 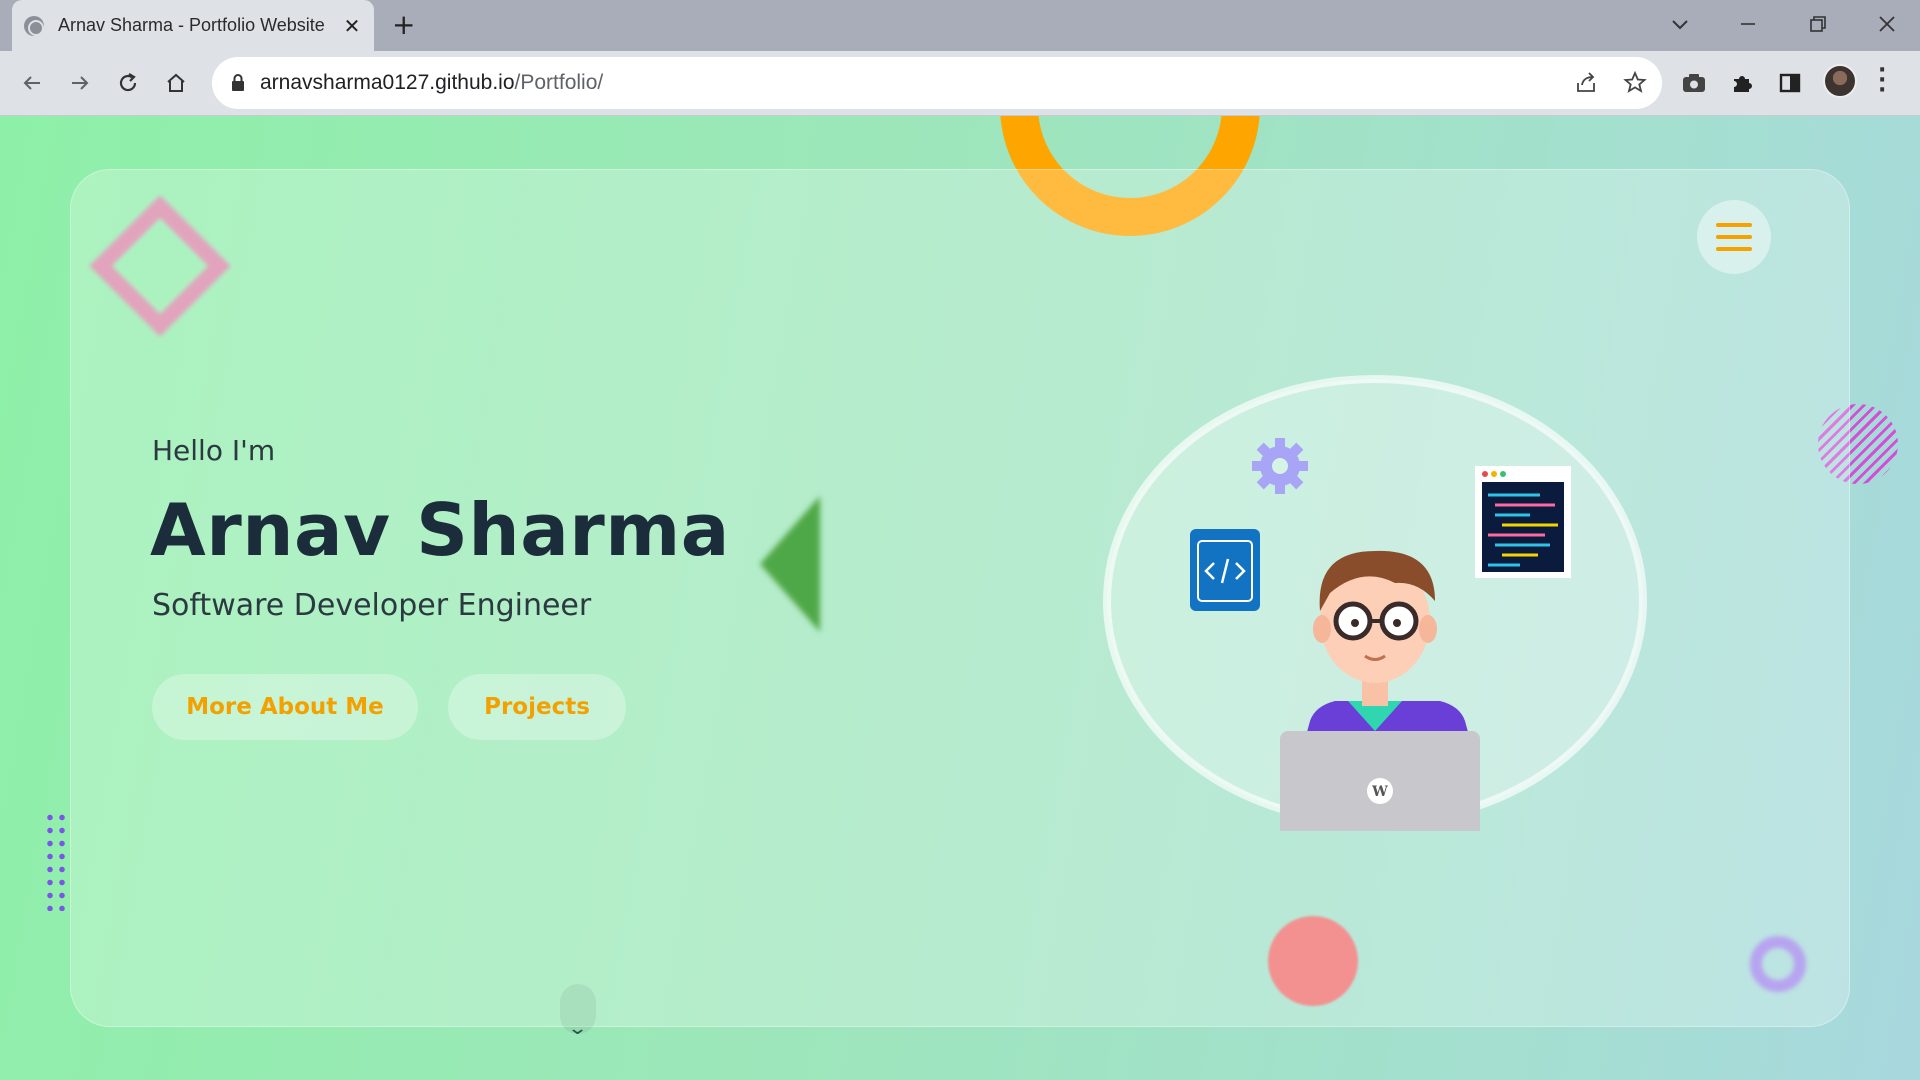 What do you see at coordinates (1778, 964) in the screenshot?
I see `decorative-violet-ring` at bounding box center [1778, 964].